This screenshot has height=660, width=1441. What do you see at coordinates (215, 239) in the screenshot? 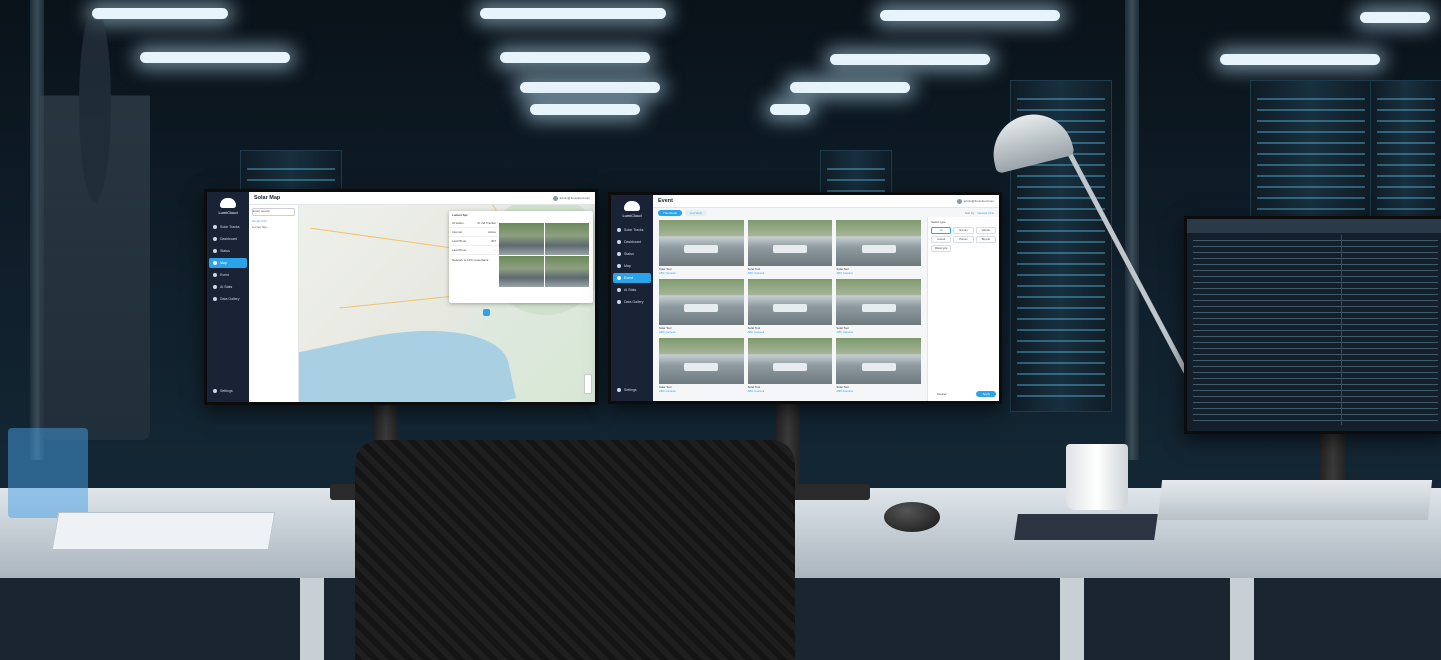
I see `grid-icon` at bounding box center [215, 239].